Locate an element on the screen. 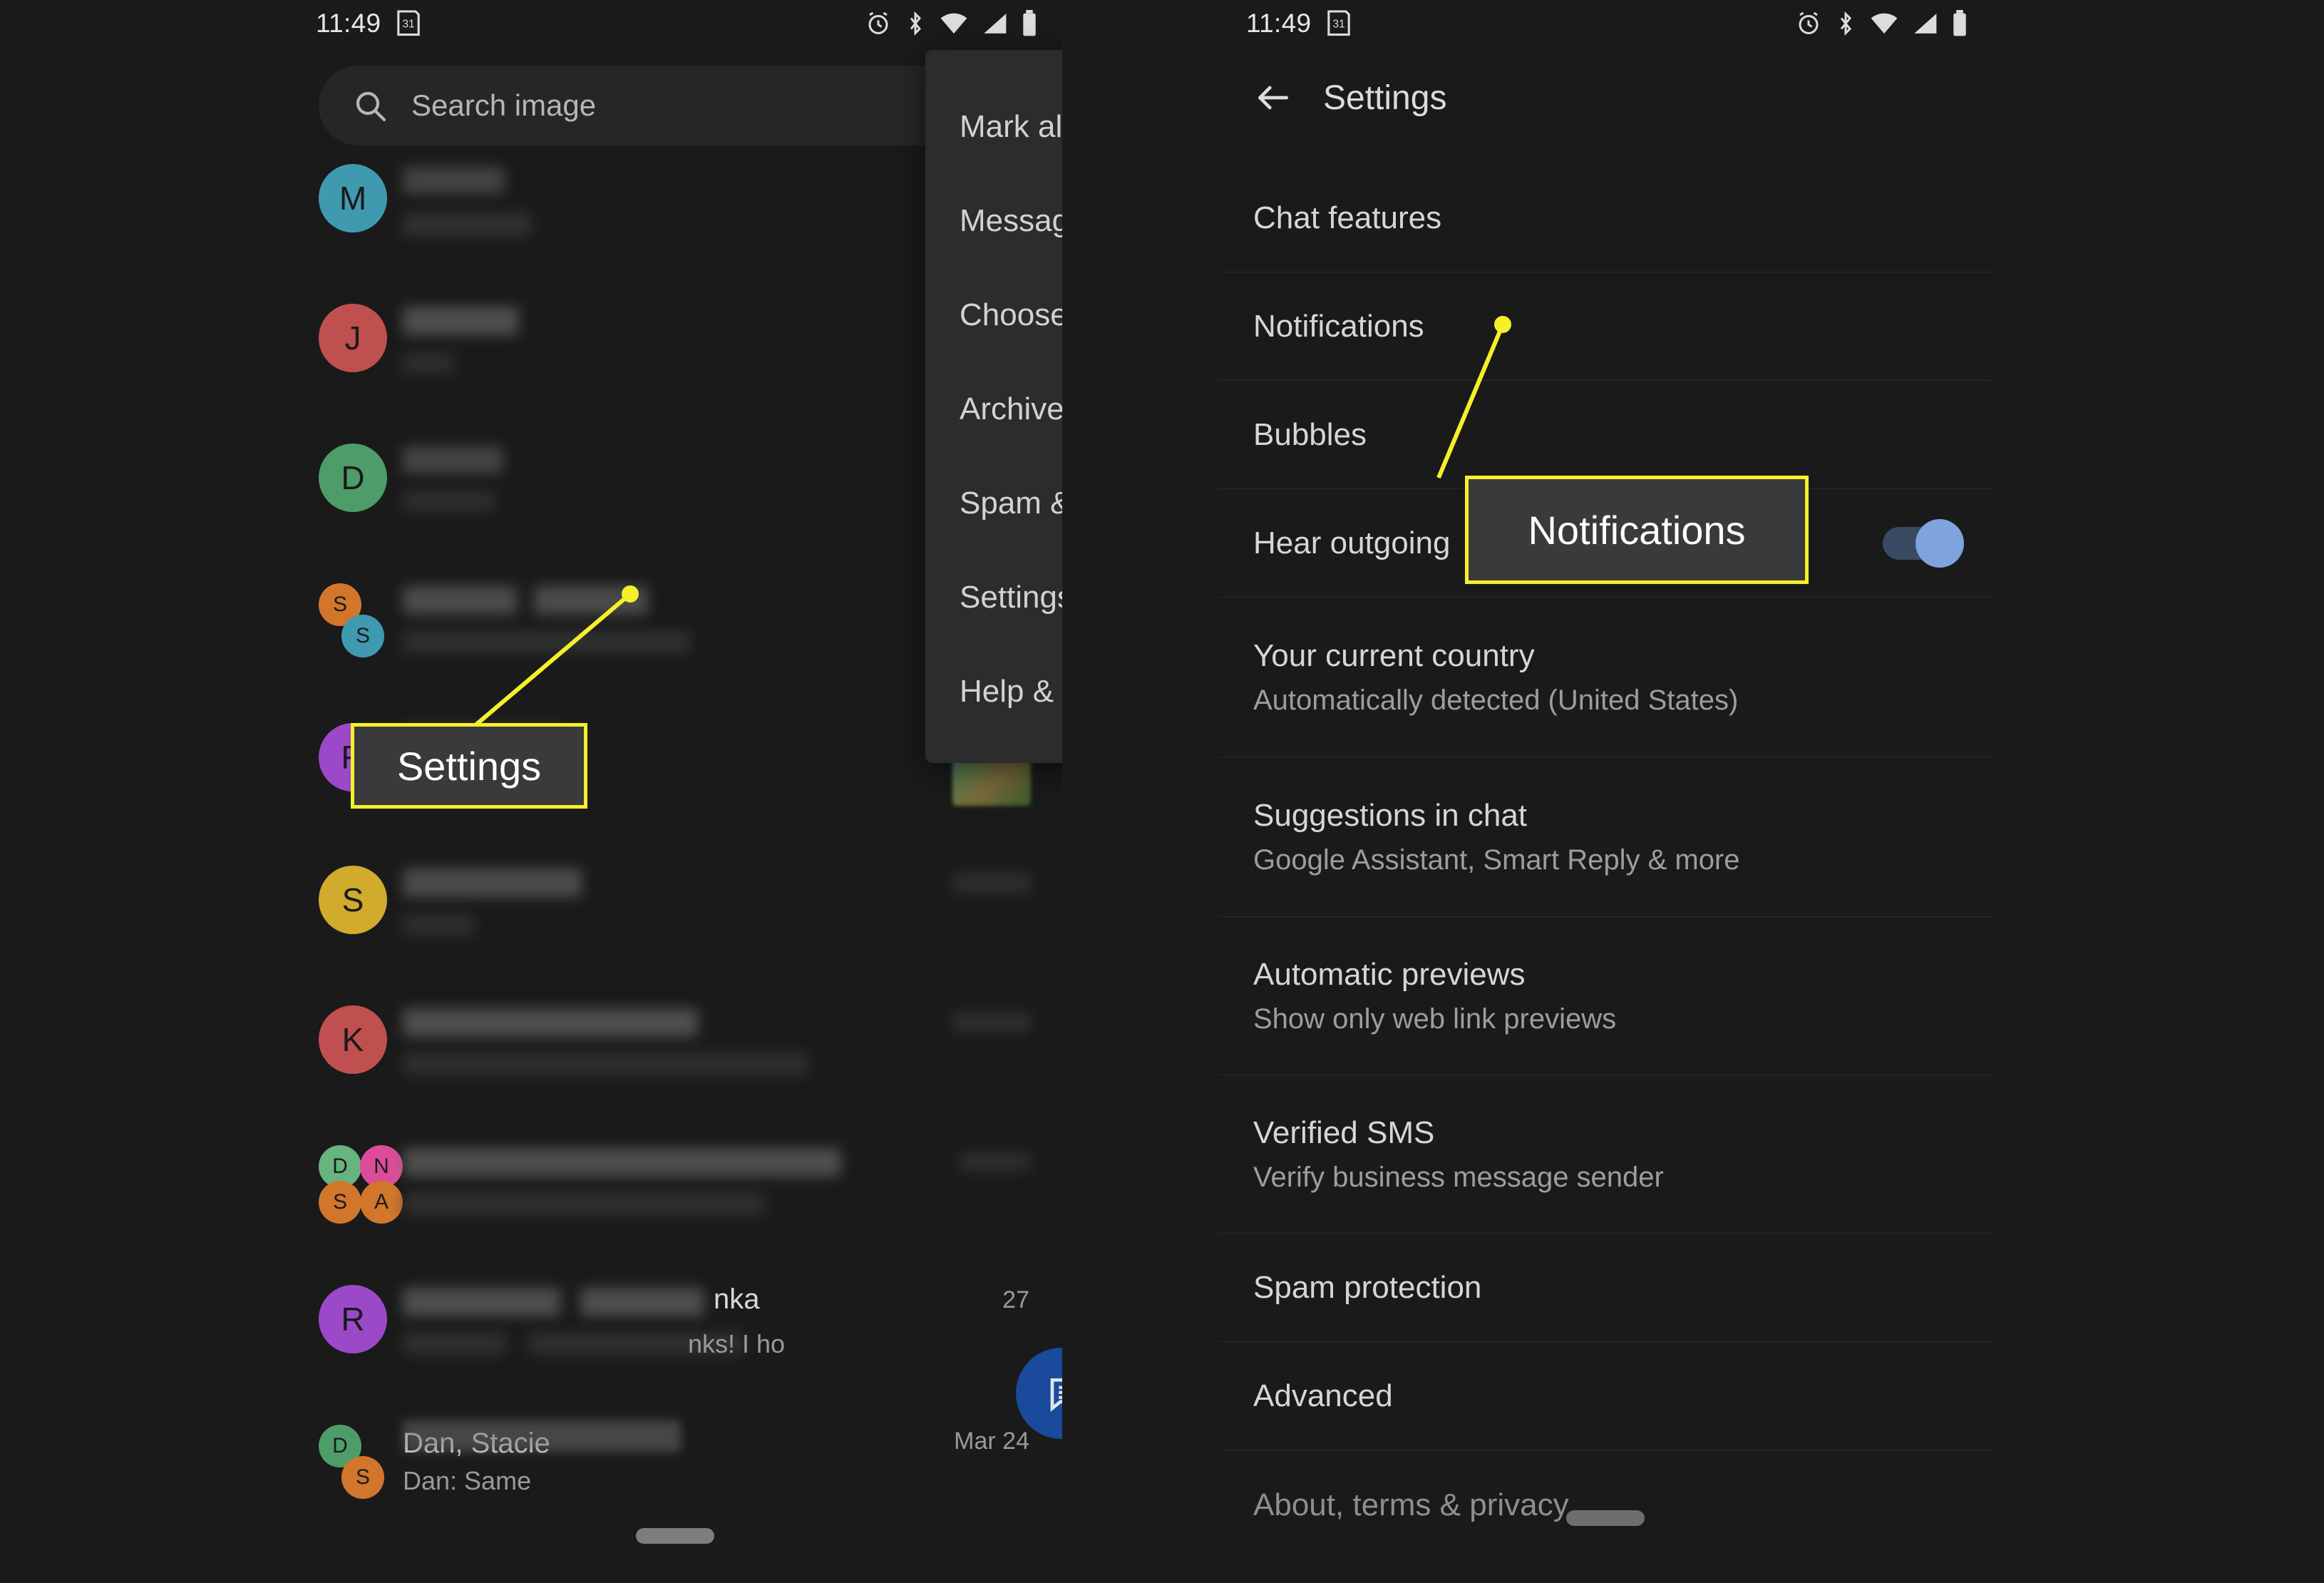 The width and height of the screenshot is (2324, 1583). callout-notifications-label: Notifications is located at coordinates (1637, 530).